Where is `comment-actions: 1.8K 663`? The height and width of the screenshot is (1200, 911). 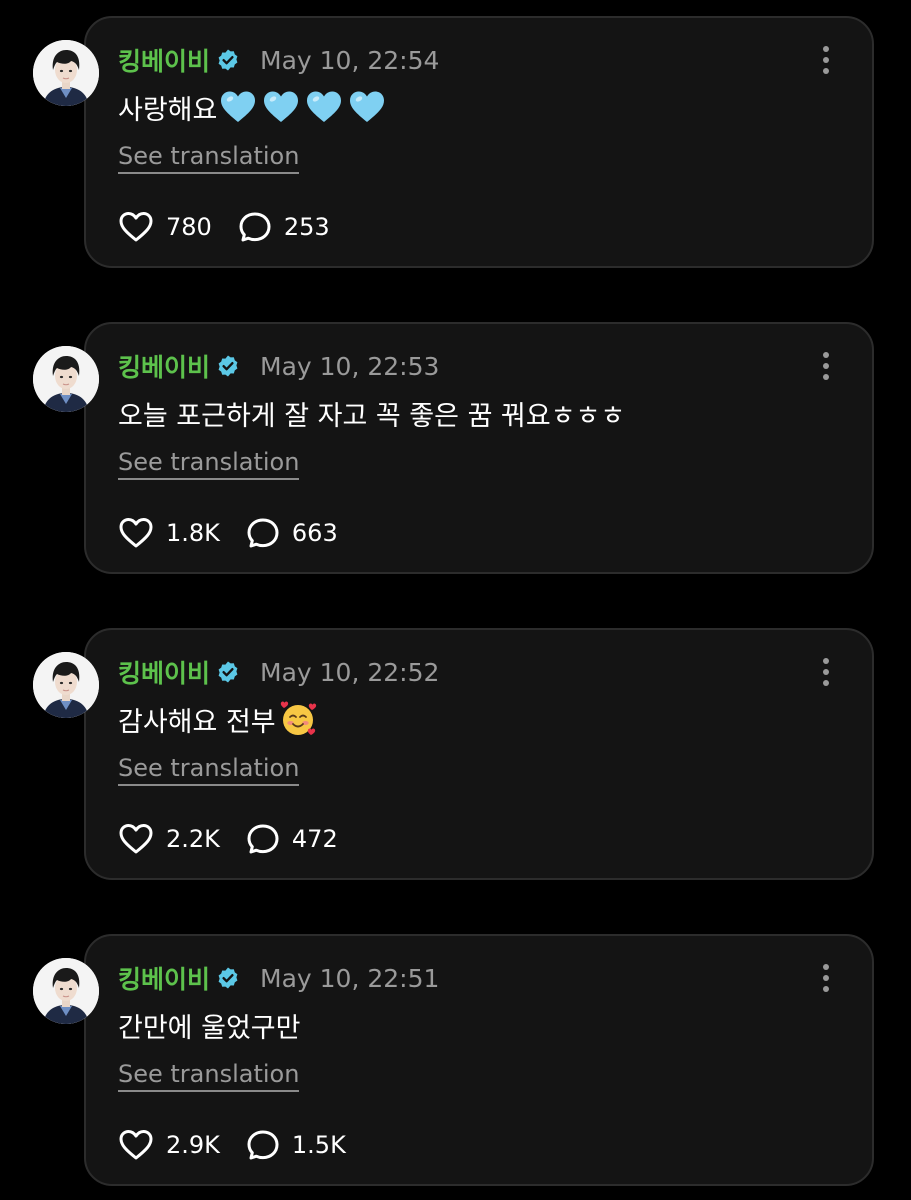
comment-actions: 1.8K 663 is located at coordinates (241, 533).